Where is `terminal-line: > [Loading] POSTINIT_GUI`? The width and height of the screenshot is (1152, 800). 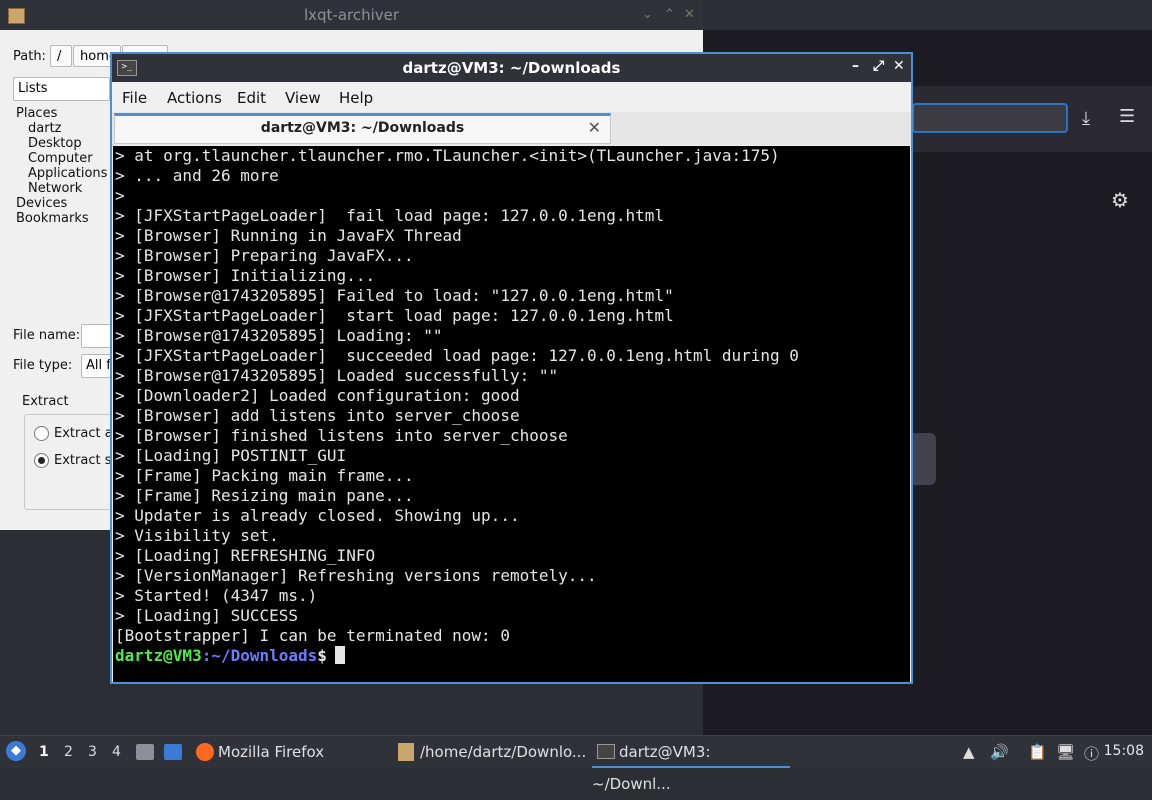
terminal-line: > [Loading] POSTINIT_GUI is located at coordinates (231, 455).